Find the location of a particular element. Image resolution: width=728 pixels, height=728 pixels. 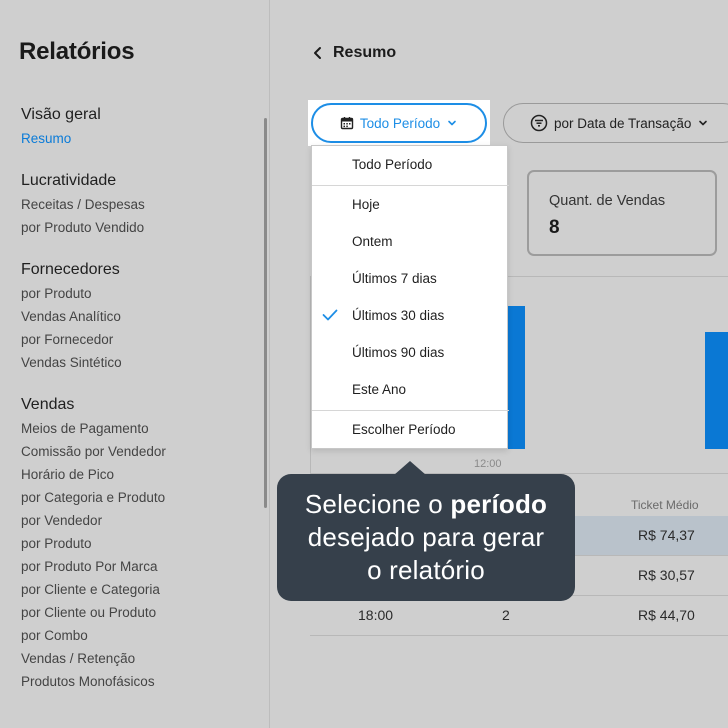

menu-item-ultimos-7-dias: Últimos 7 dias is located at coordinates (394, 278).